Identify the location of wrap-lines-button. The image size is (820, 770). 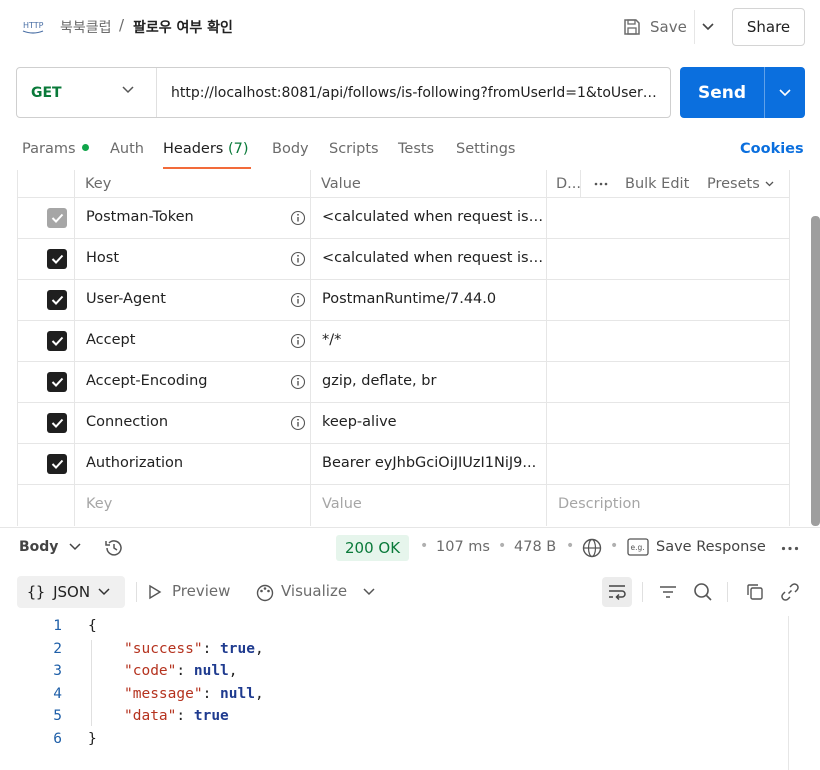
(617, 592).